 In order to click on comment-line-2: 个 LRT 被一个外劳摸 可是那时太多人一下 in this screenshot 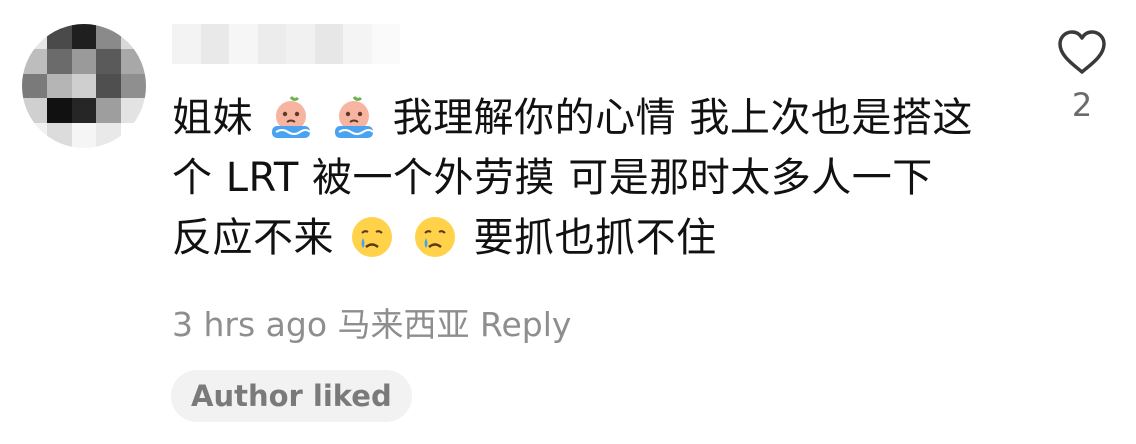, I will do `click(582, 178)`.